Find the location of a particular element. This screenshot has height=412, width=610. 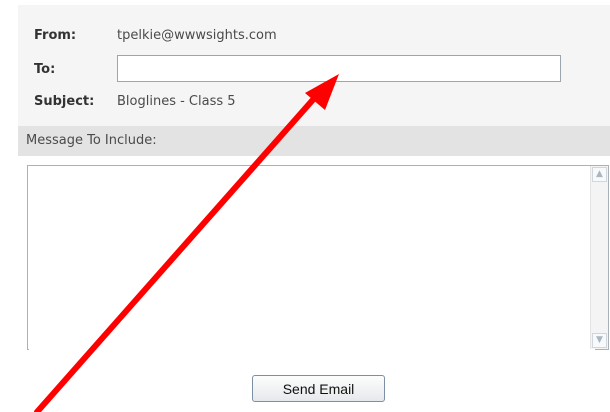

to-input is located at coordinates (339, 68).